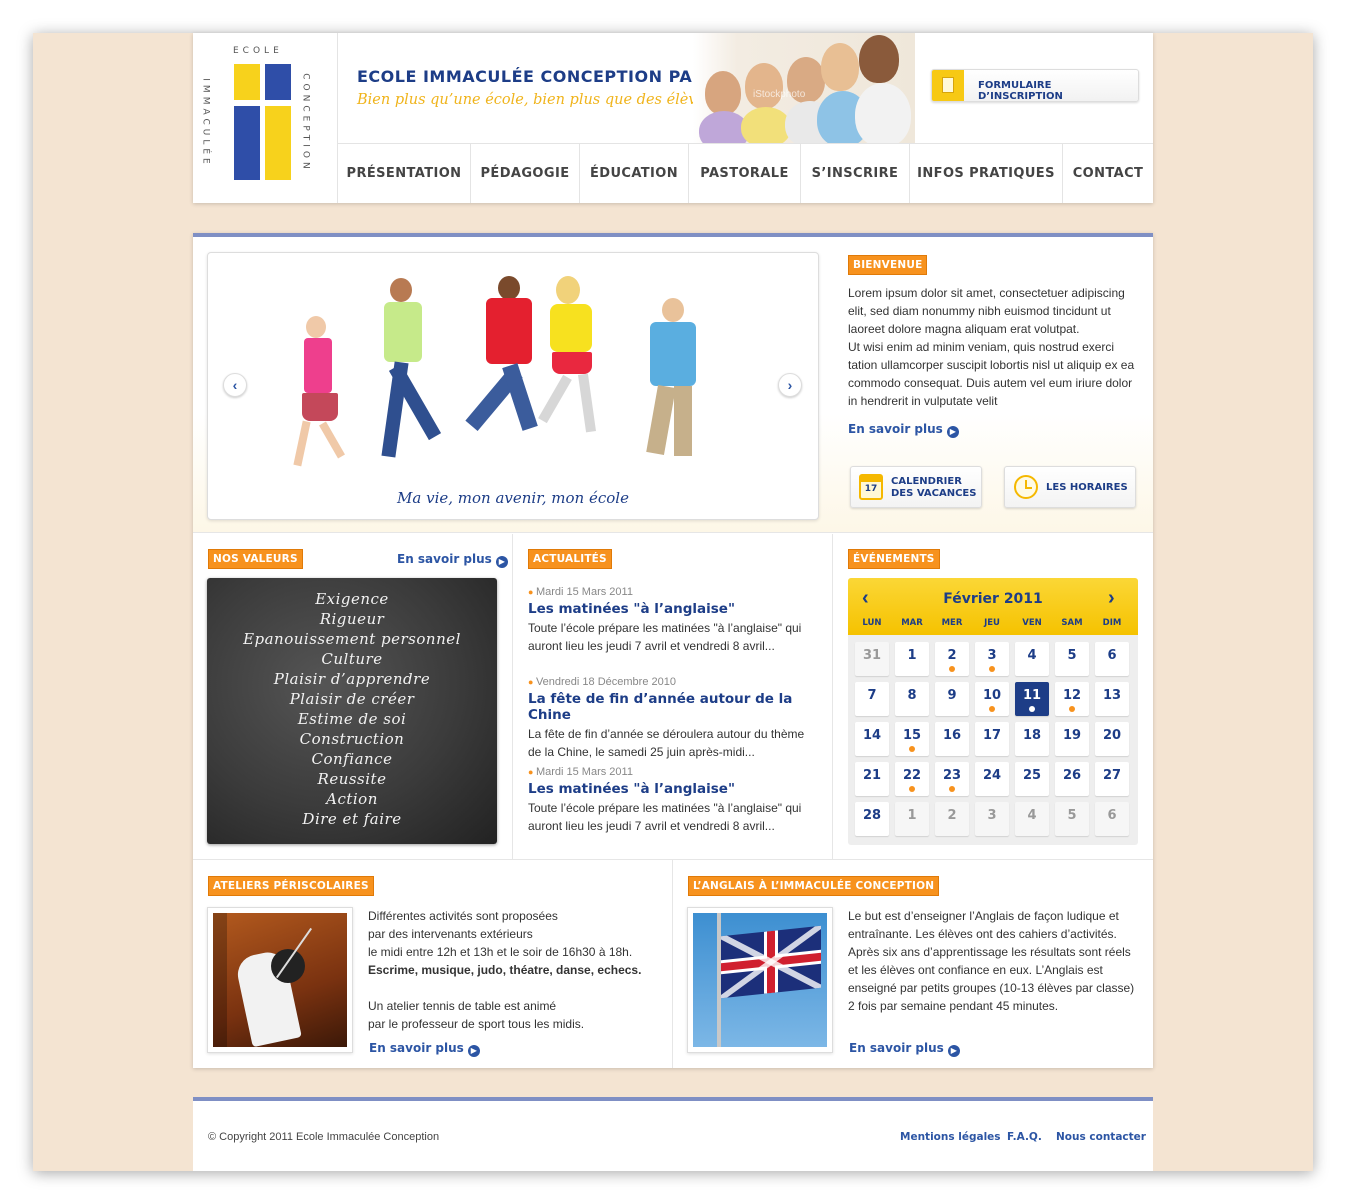 The image size is (1346, 1204). What do you see at coordinates (994, 430) in the screenshot?
I see `welcome-more-link: En savoir plus ▶` at bounding box center [994, 430].